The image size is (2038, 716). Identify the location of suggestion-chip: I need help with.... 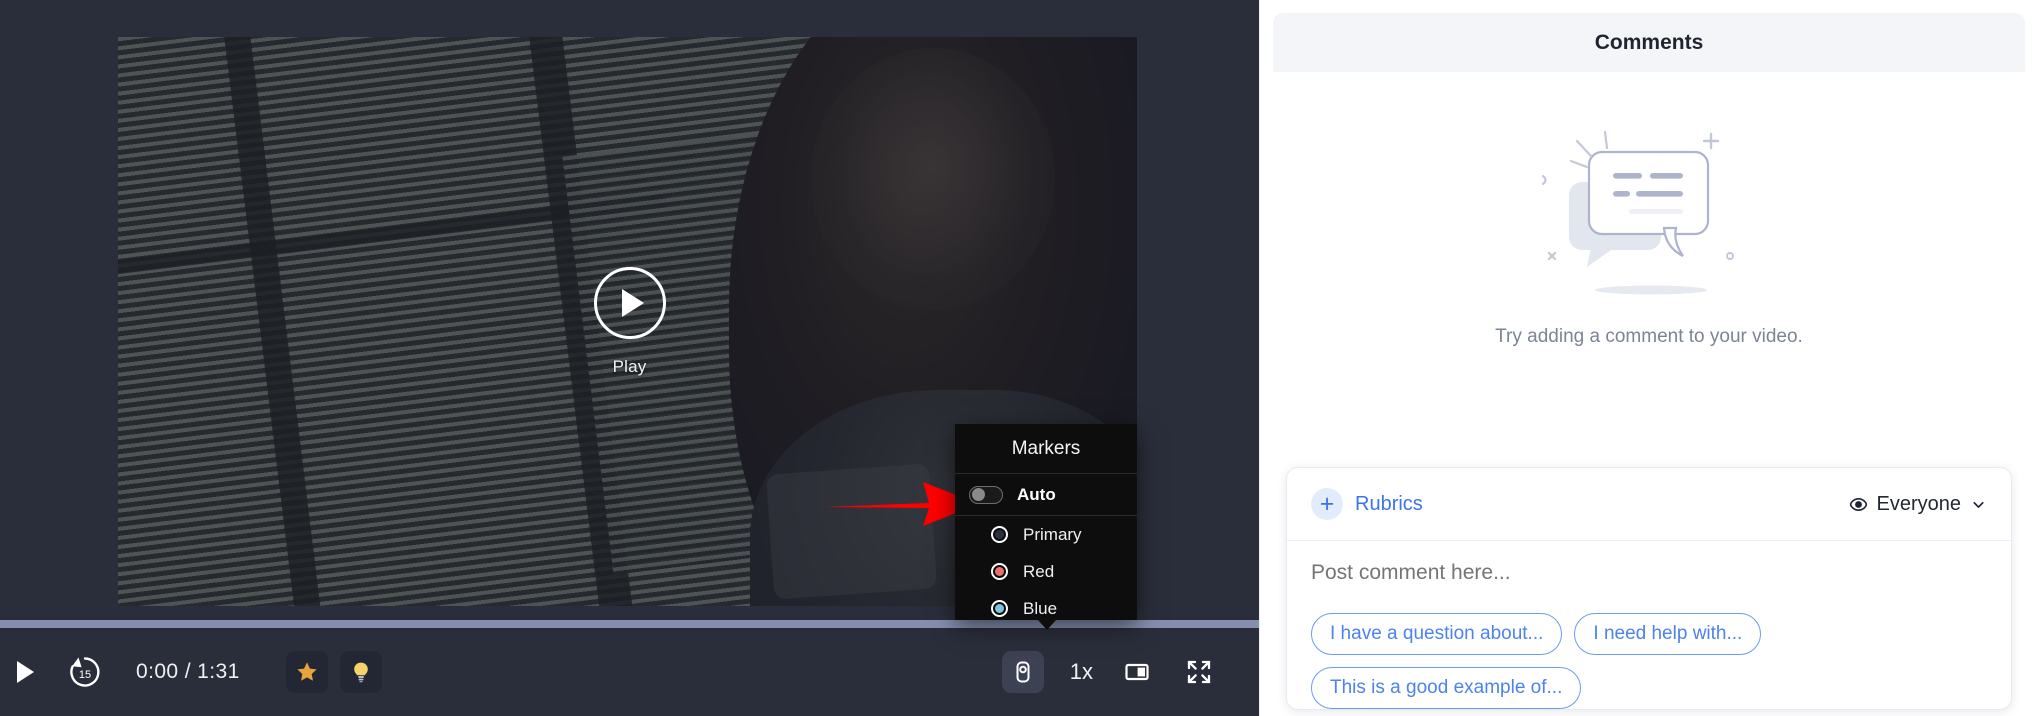
(1668, 634).